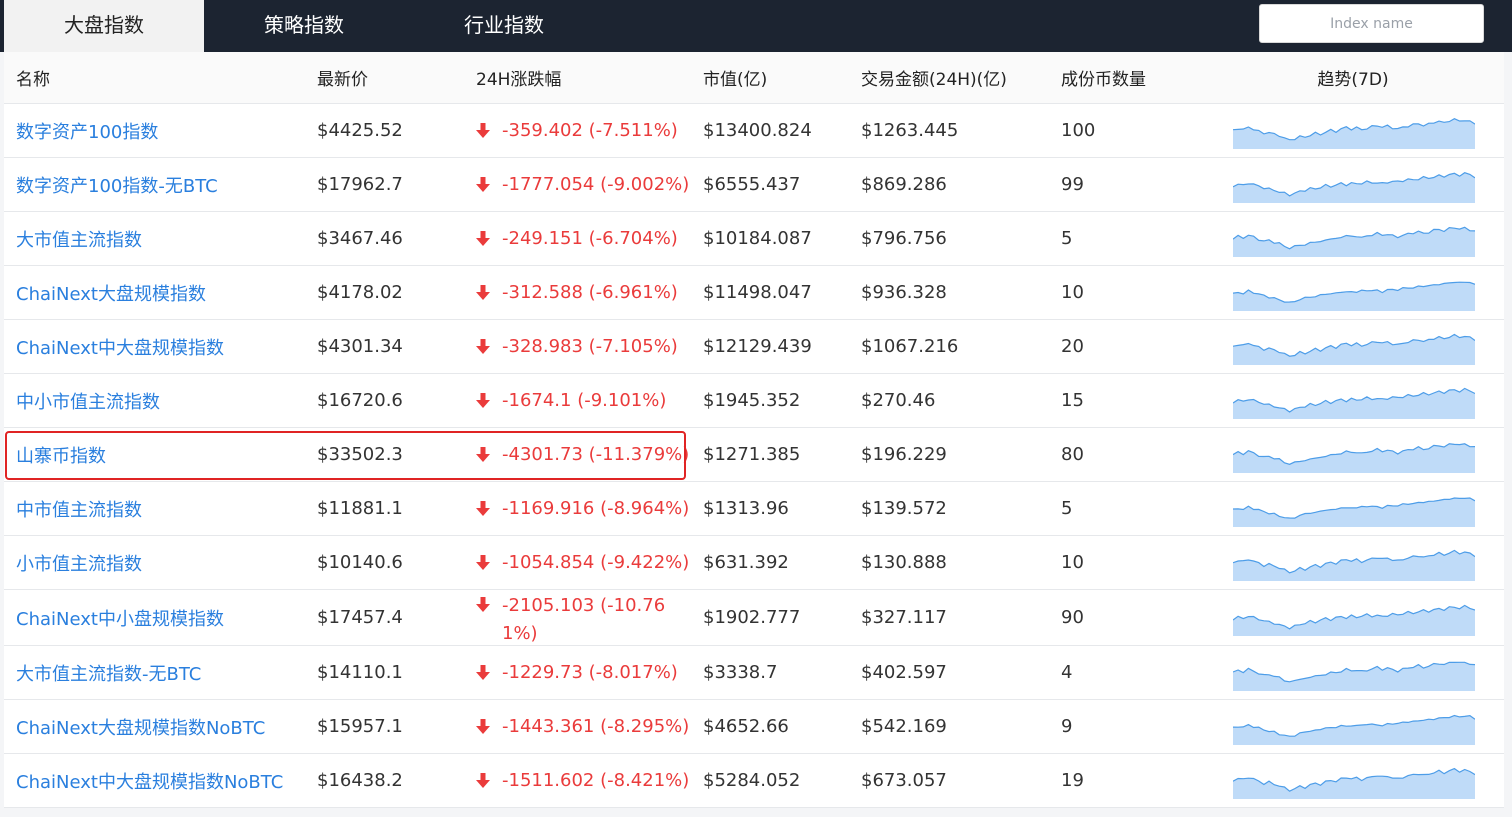  What do you see at coordinates (904, 726) in the screenshot?
I see `volume-cell: $542.169` at bounding box center [904, 726].